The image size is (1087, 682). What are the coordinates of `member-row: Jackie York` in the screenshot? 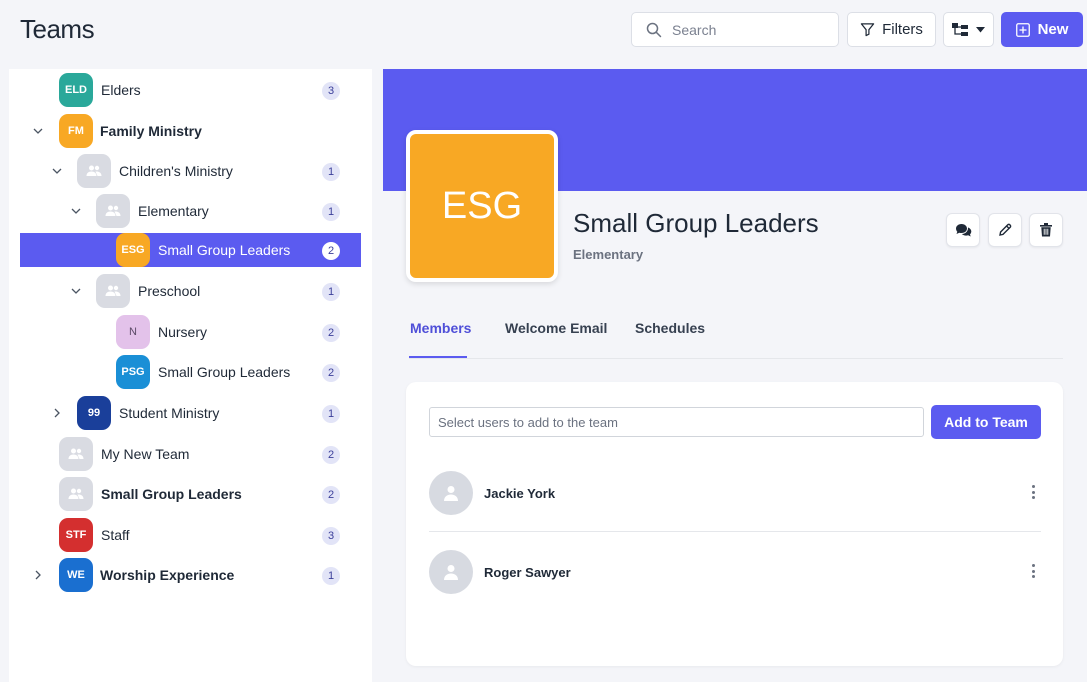 It's located at (735, 492).